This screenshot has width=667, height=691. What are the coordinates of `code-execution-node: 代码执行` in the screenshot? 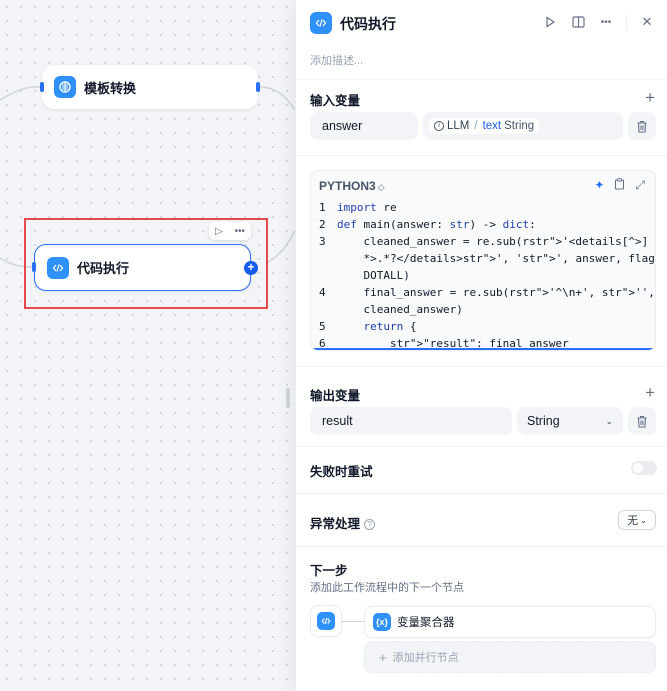 It's located at (142, 267).